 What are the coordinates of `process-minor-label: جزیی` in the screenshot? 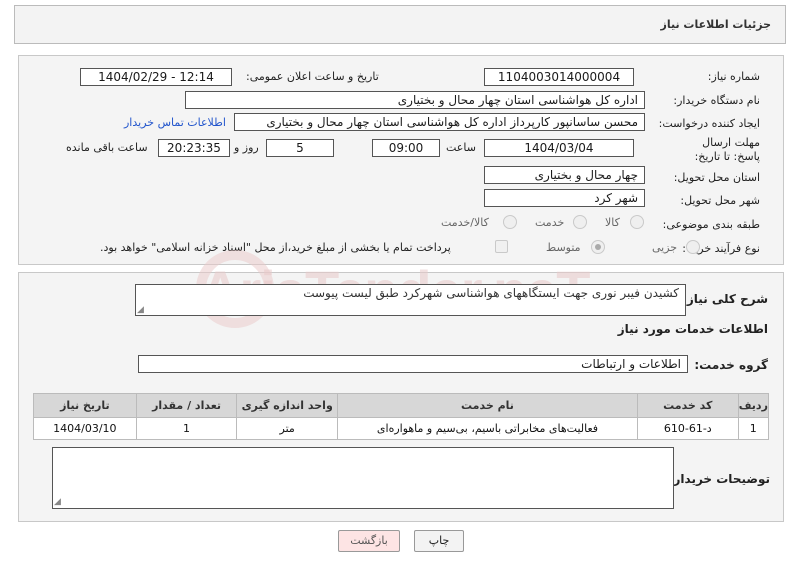 It's located at (665, 247).